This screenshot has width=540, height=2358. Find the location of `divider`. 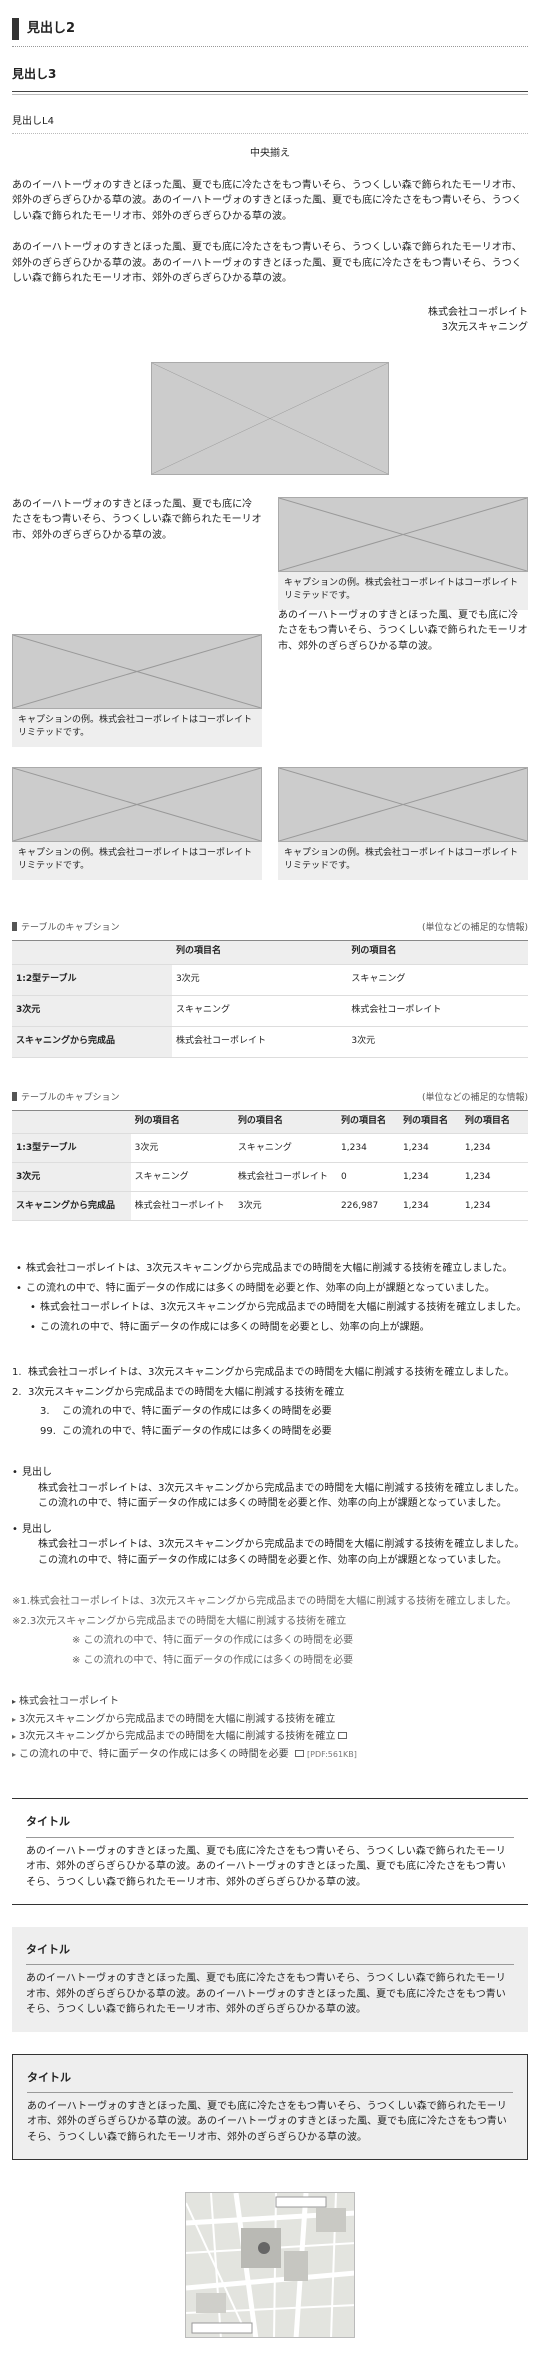

divider is located at coordinates (270, 46).